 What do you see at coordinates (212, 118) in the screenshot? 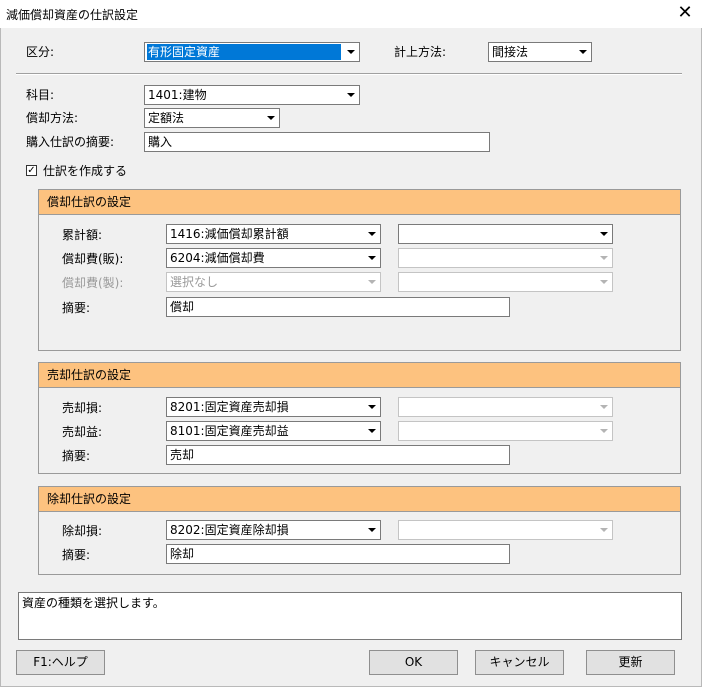
I see `dep-method-select: 定額法` at bounding box center [212, 118].